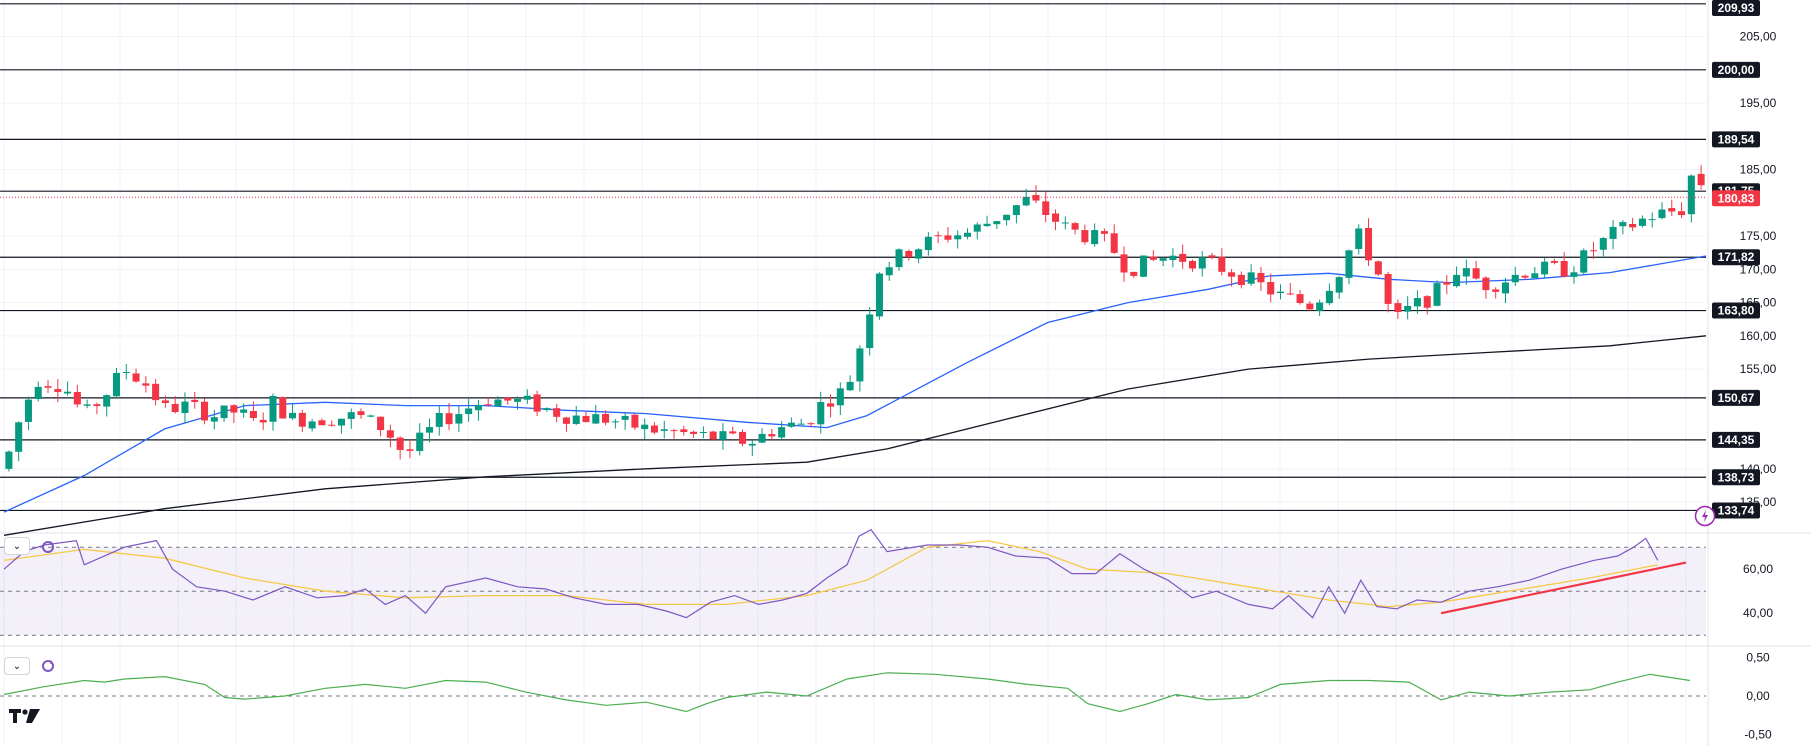 Image resolution: width=1811 pixels, height=746 pixels. What do you see at coordinates (1736, 477) in the screenshot?
I see `level-price-tag: 138,73` at bounding box center [1736, 477].